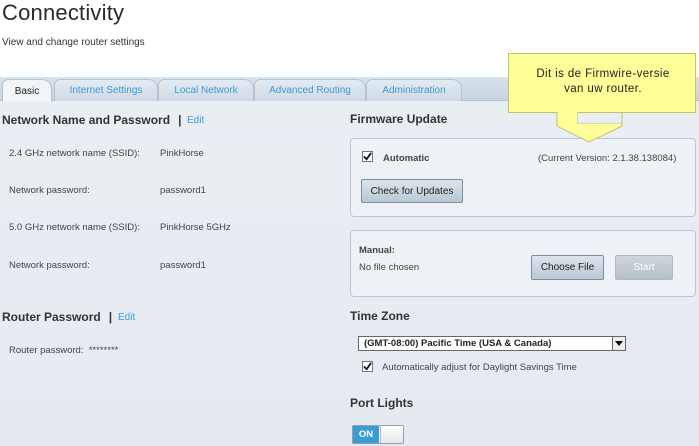 The width and height of the screenshot is (699, 446). I want to click on toggle-knob, so click(391, 434).